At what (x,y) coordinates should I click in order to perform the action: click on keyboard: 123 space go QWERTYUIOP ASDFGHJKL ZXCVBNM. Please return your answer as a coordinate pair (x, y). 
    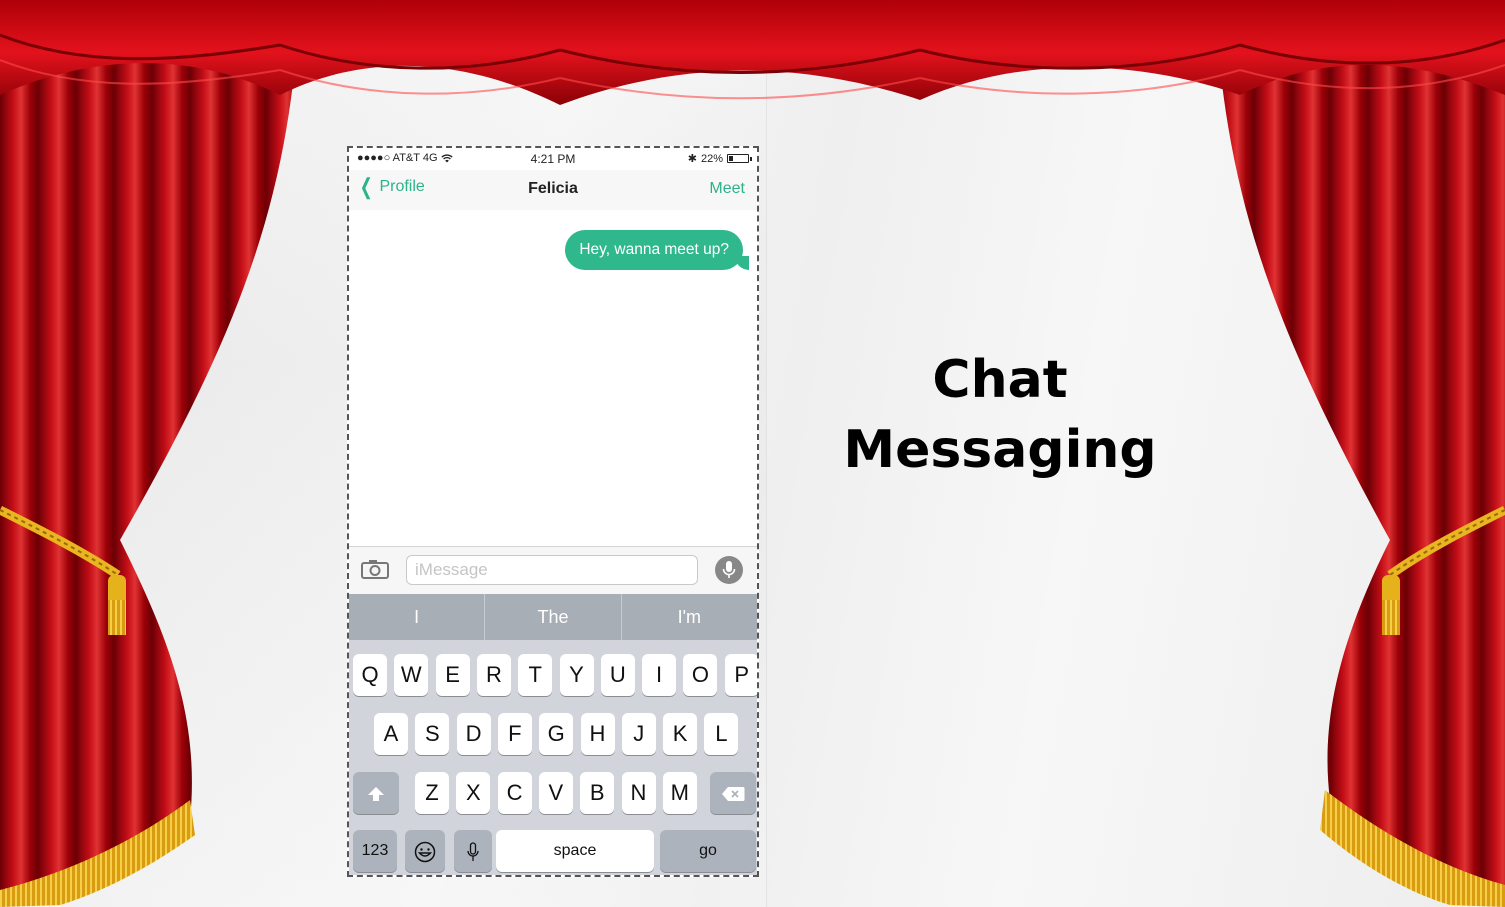
    Looking at the image, I should click on (553, 757).